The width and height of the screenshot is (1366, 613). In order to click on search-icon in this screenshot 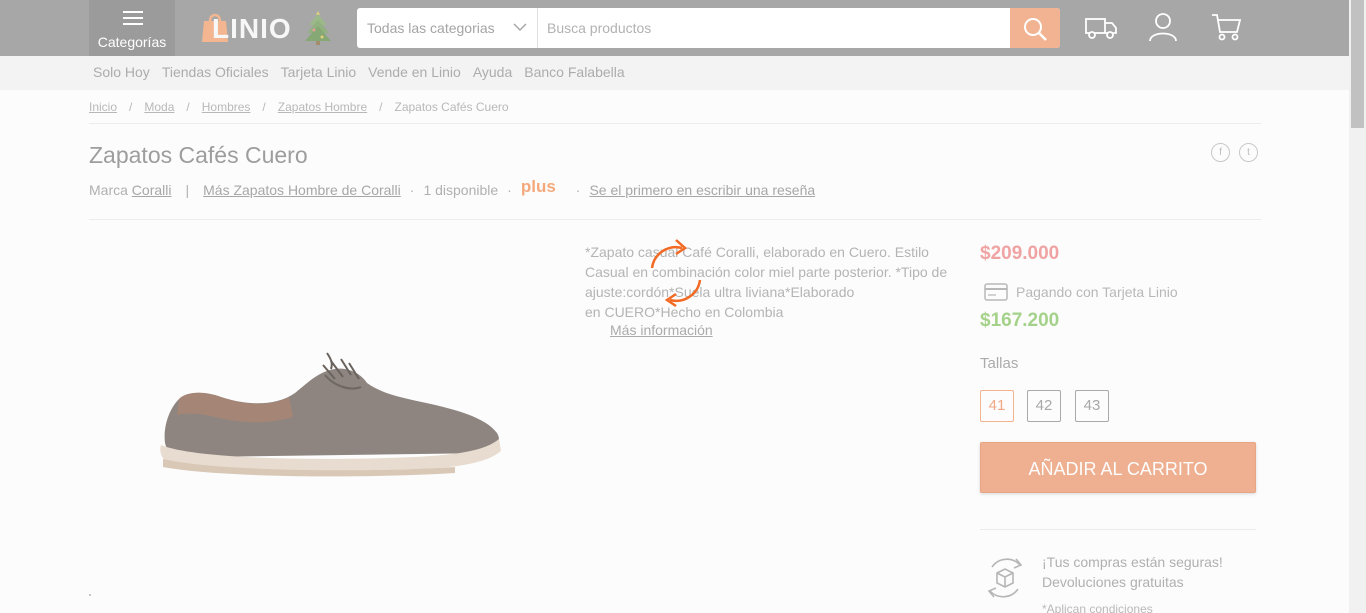, I will do `click(1035, 29)`.